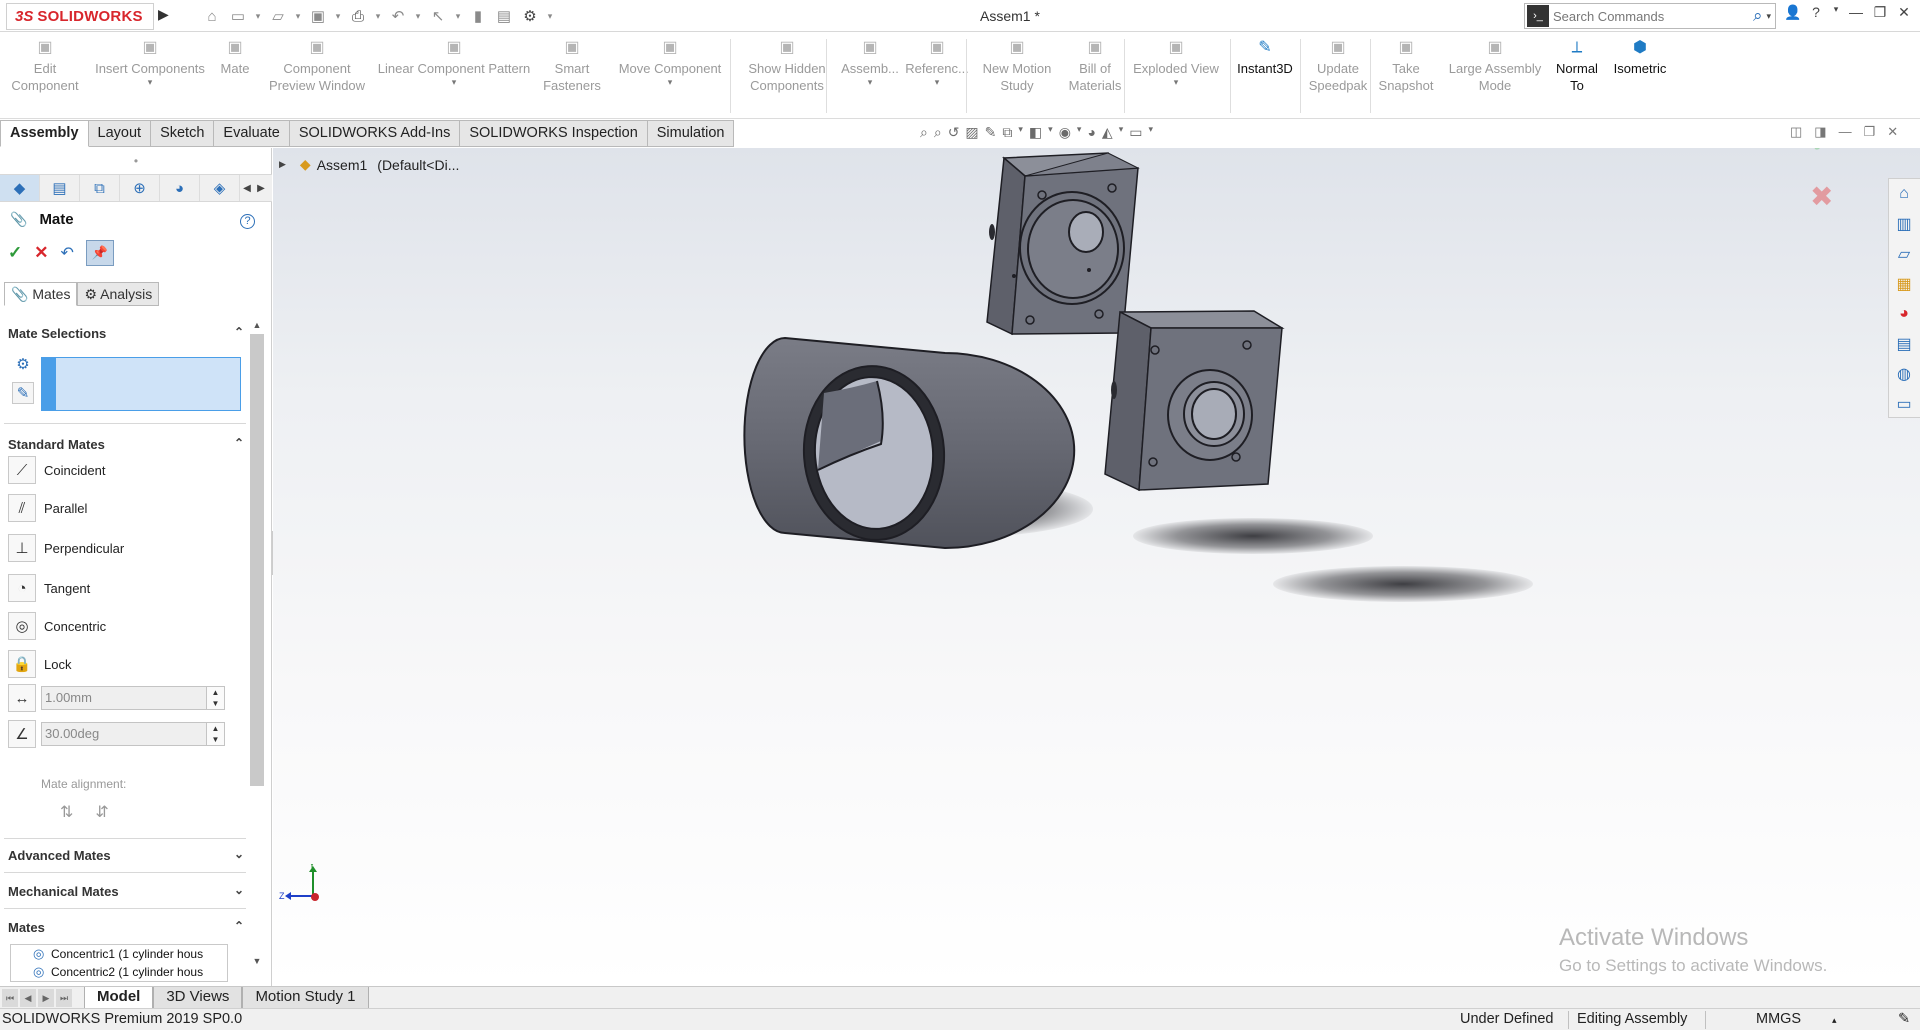  What do you see at coordinates (1856, 12) in the screenshot?
I see `minimize-icon: —` at bounding box center [1856, 12].